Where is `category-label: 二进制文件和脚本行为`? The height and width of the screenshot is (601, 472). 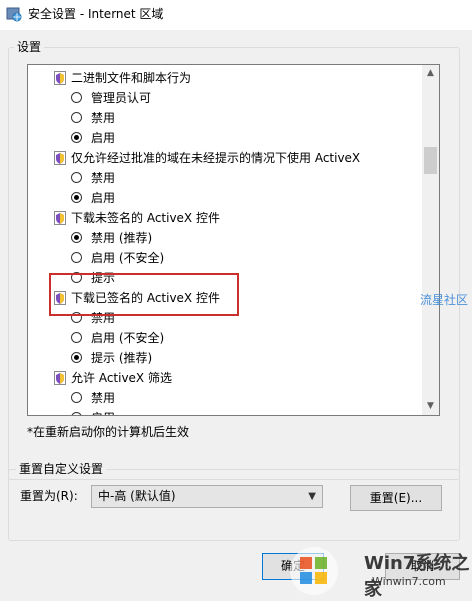 category-label: 二进制文件和脚本行为 is located at coordinates (131, 78).